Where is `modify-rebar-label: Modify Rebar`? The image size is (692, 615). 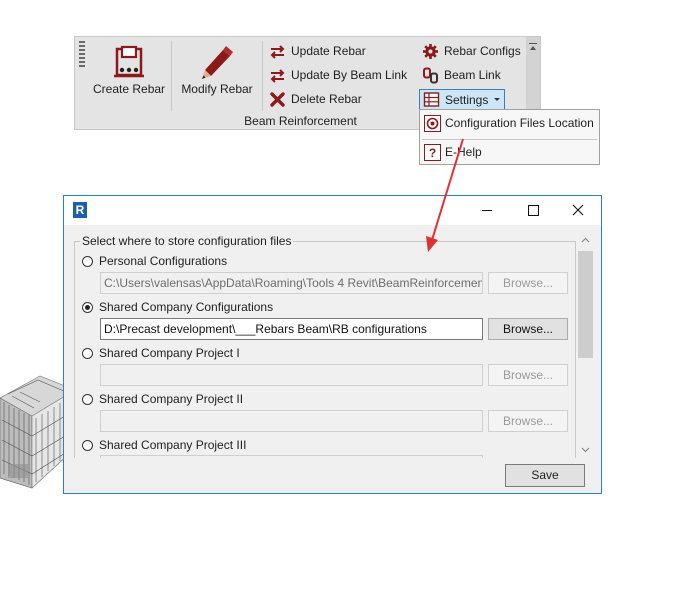
modify-rebar-label: Modify Rebar is located at coordinates (217, 89).